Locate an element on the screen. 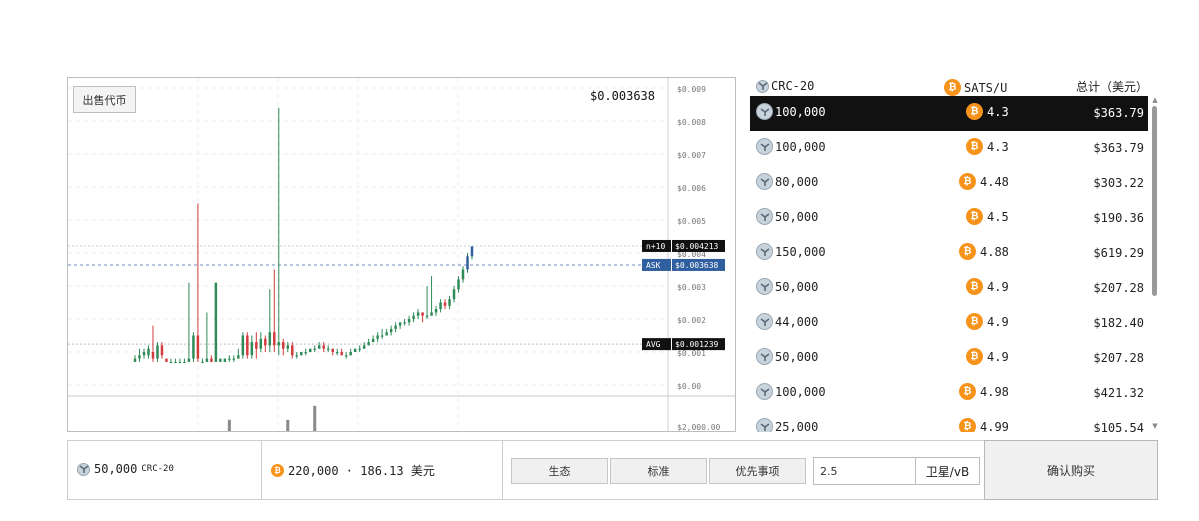 This screenshot has height=521, width=1199. fee-priority-button: 优先事项 is located at coordinates (757, 471).